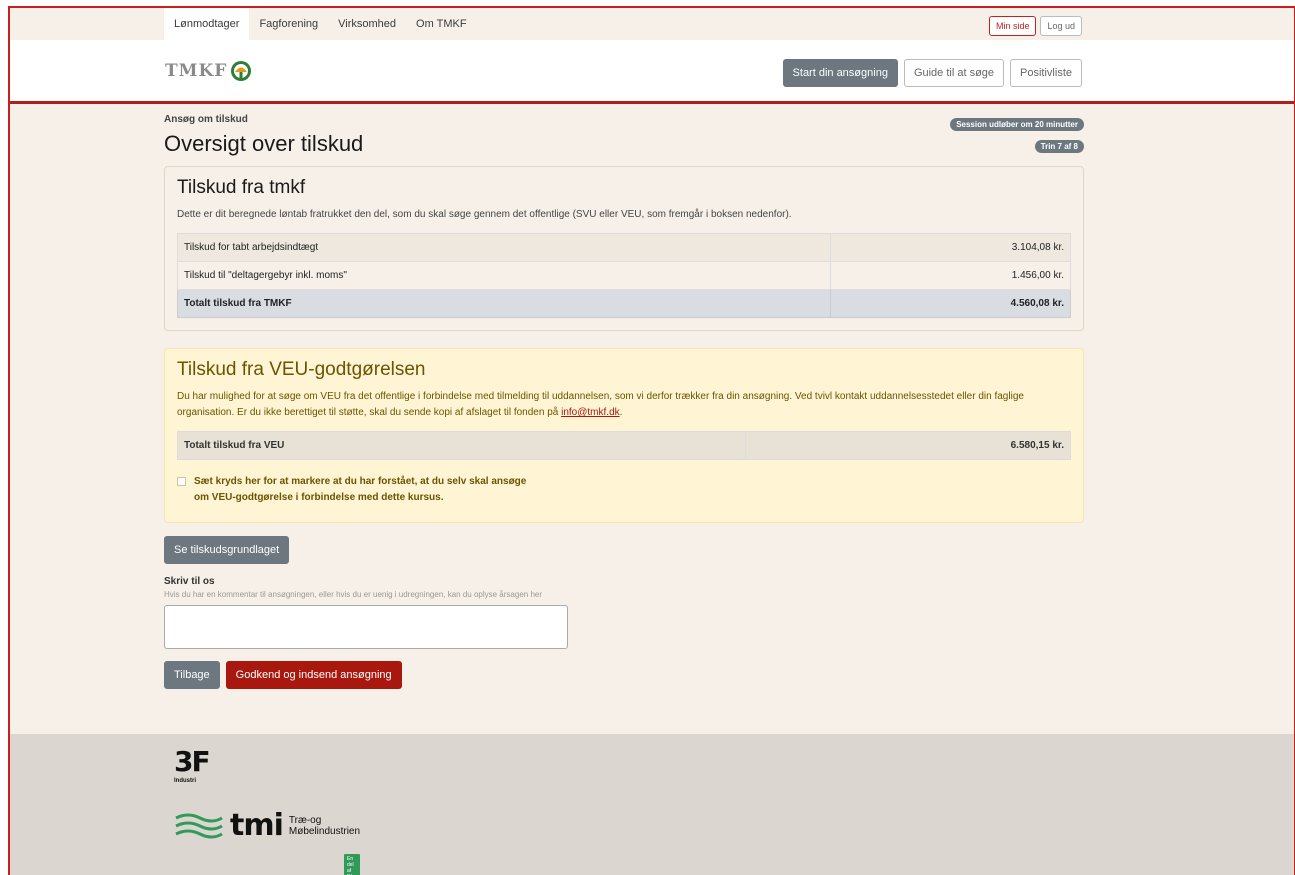 The height and width of the screenshot is (875, 1295). Describe the element at coordinates (950, 275) in the screenshot. I see `row-value: 1.456,00 kr.` at that location.